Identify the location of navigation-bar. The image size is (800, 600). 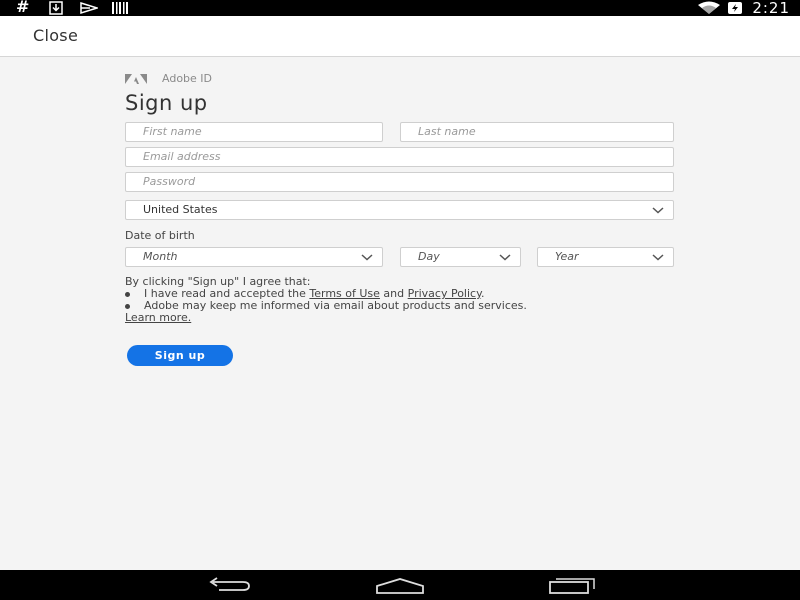
(400, 585).